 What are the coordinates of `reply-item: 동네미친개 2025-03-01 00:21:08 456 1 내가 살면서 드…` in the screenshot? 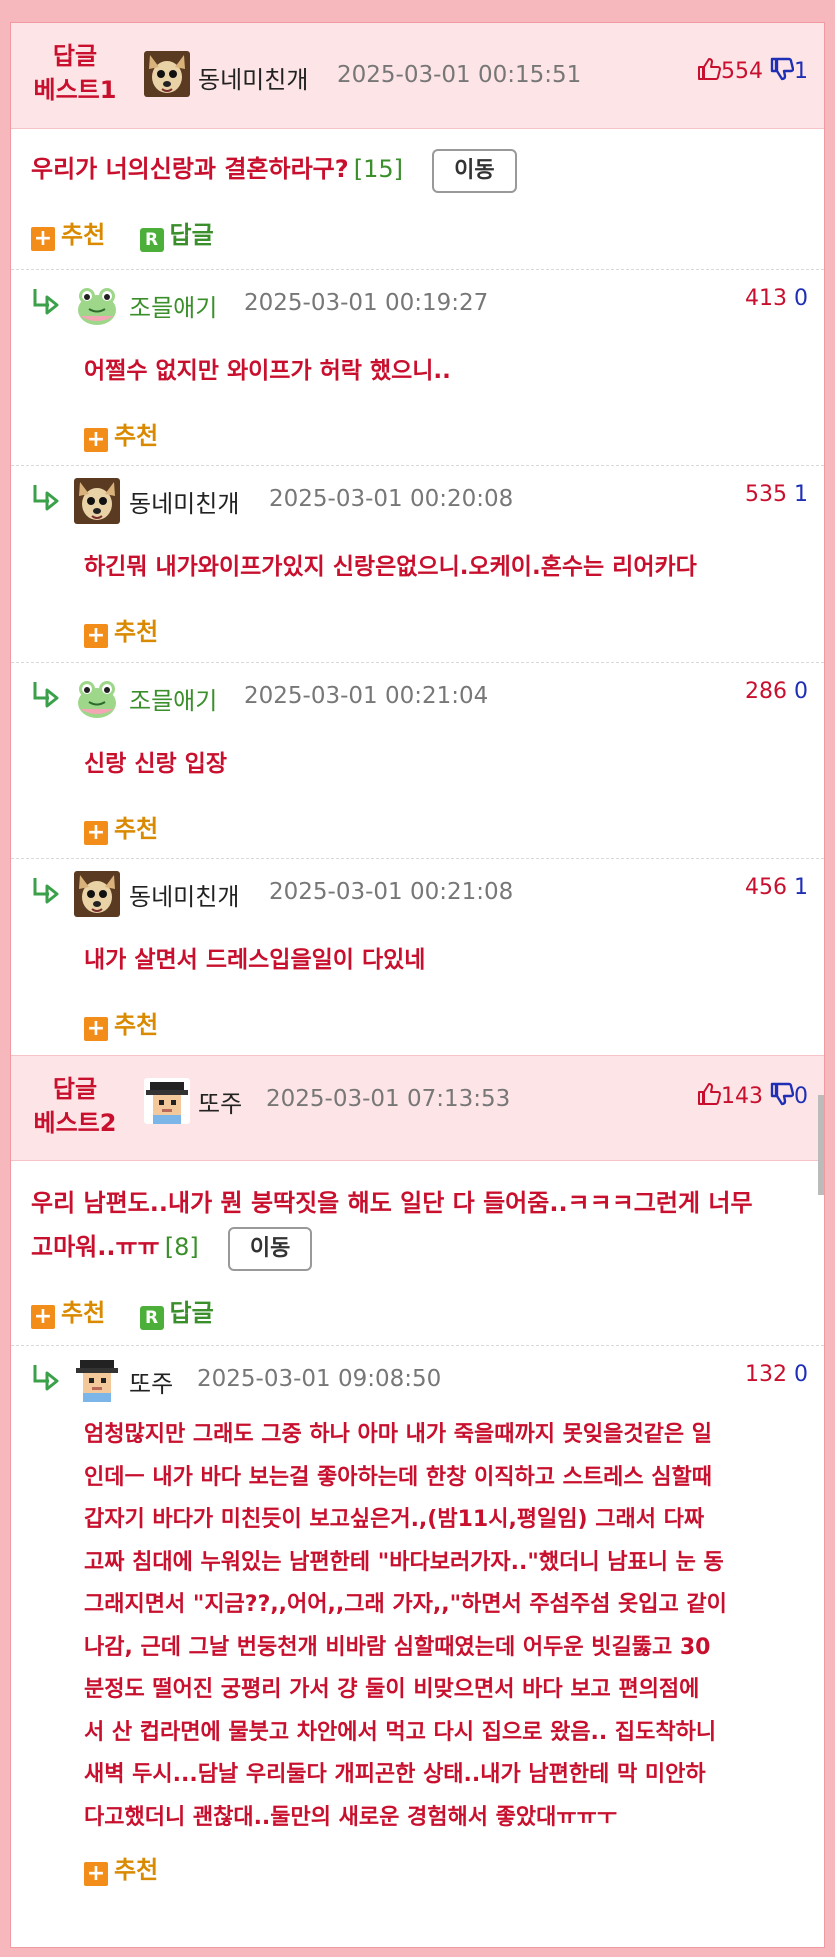 It's located at (417, 956).